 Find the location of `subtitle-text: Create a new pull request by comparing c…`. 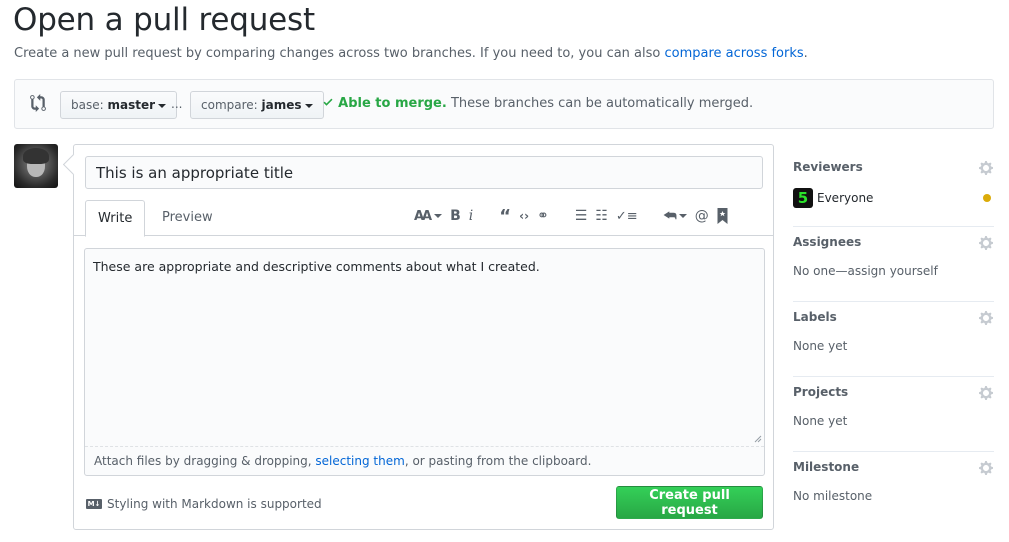

subtitle-text: Create a new pull request by comparing c… is located at coordinates (339, 53).